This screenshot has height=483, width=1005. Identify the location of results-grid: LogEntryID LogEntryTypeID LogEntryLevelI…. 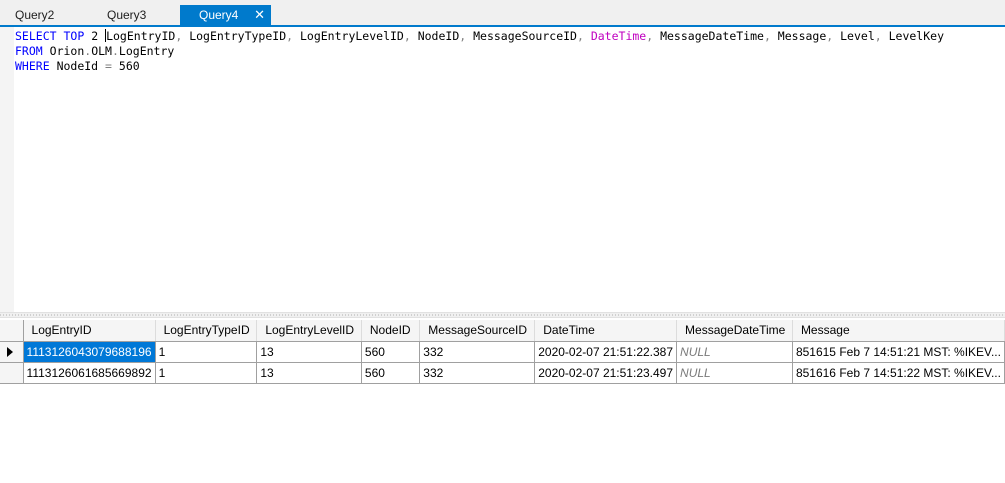
(502, 353).